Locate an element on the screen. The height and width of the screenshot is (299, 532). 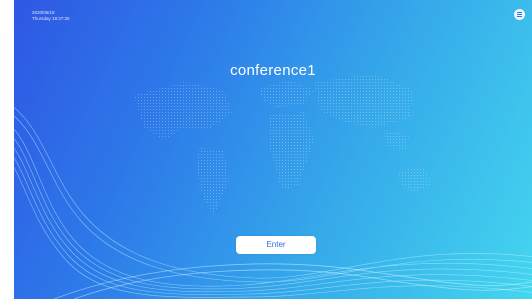
weekday-time-text: Thursday 19:37:30 is located at coordinates (51, 18).